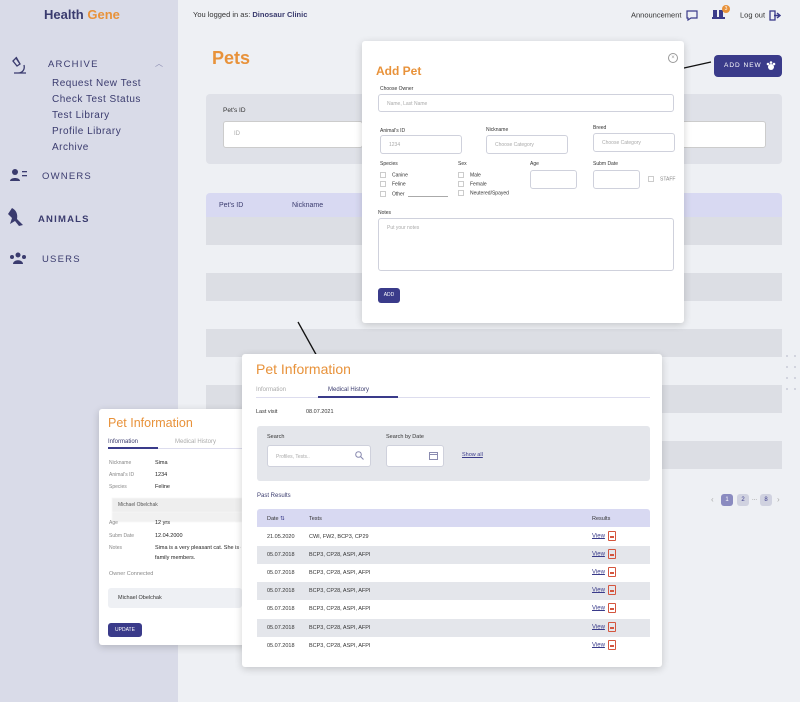 The image size is (800, 702). I want to click on search-label: Search, so click(276, 437).